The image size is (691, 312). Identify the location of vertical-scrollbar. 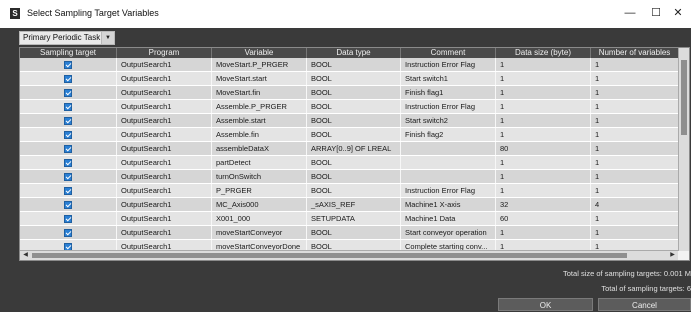
(683, 149).